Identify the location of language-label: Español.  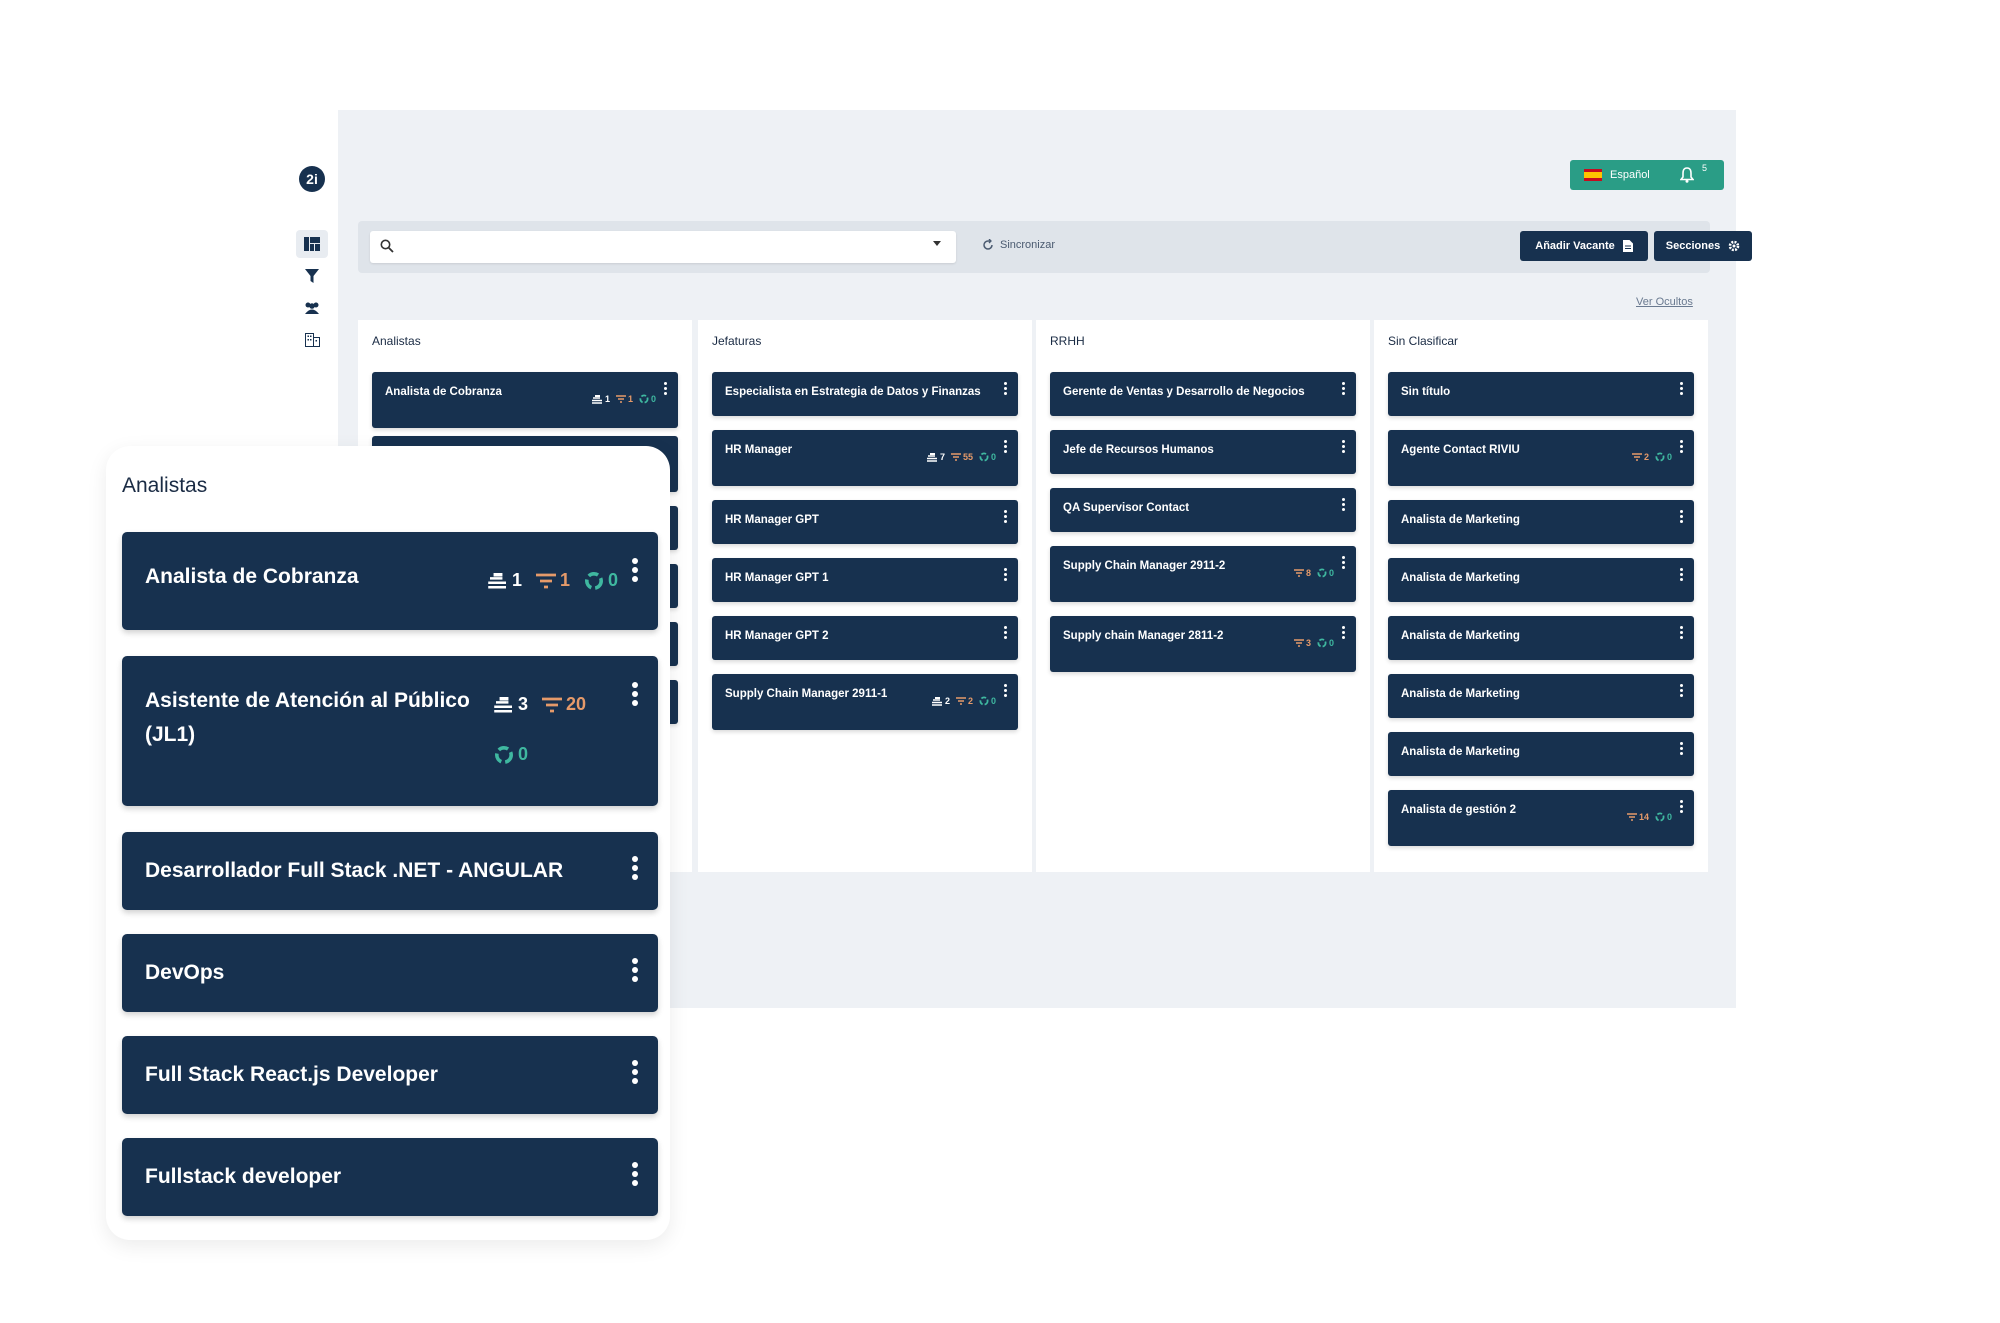
(1630, 175).